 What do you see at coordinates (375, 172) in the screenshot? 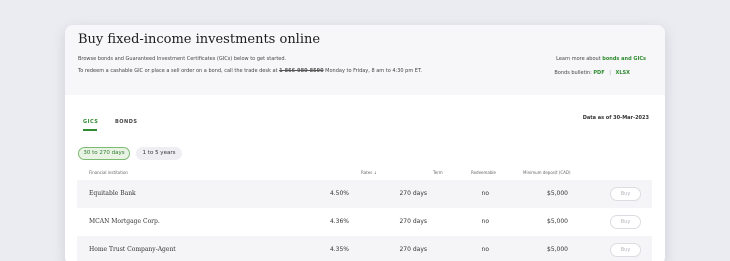
I see `sort-down-icon: ↓` at bounding box center [375, 172].